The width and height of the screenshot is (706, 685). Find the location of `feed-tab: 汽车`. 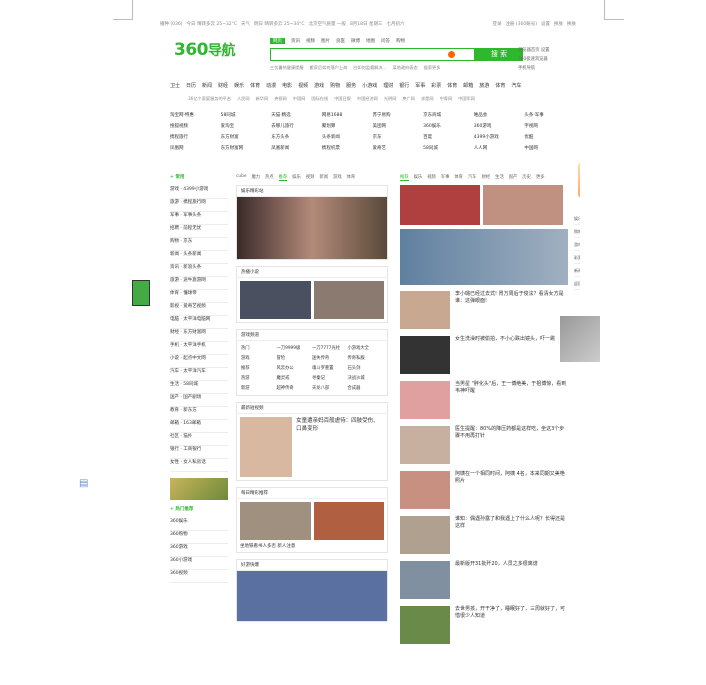

feed-tab: 汽车 is located at coordinates (472, 177).